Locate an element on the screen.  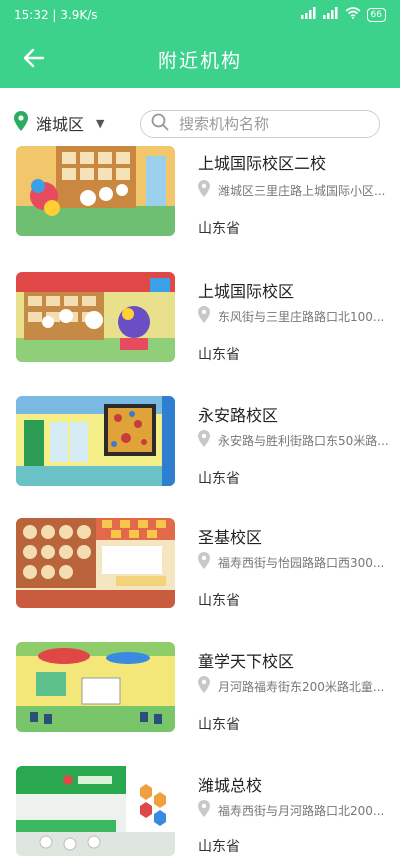
institution-name: 上城国际校区二校 is located at coordinates (262, 163).